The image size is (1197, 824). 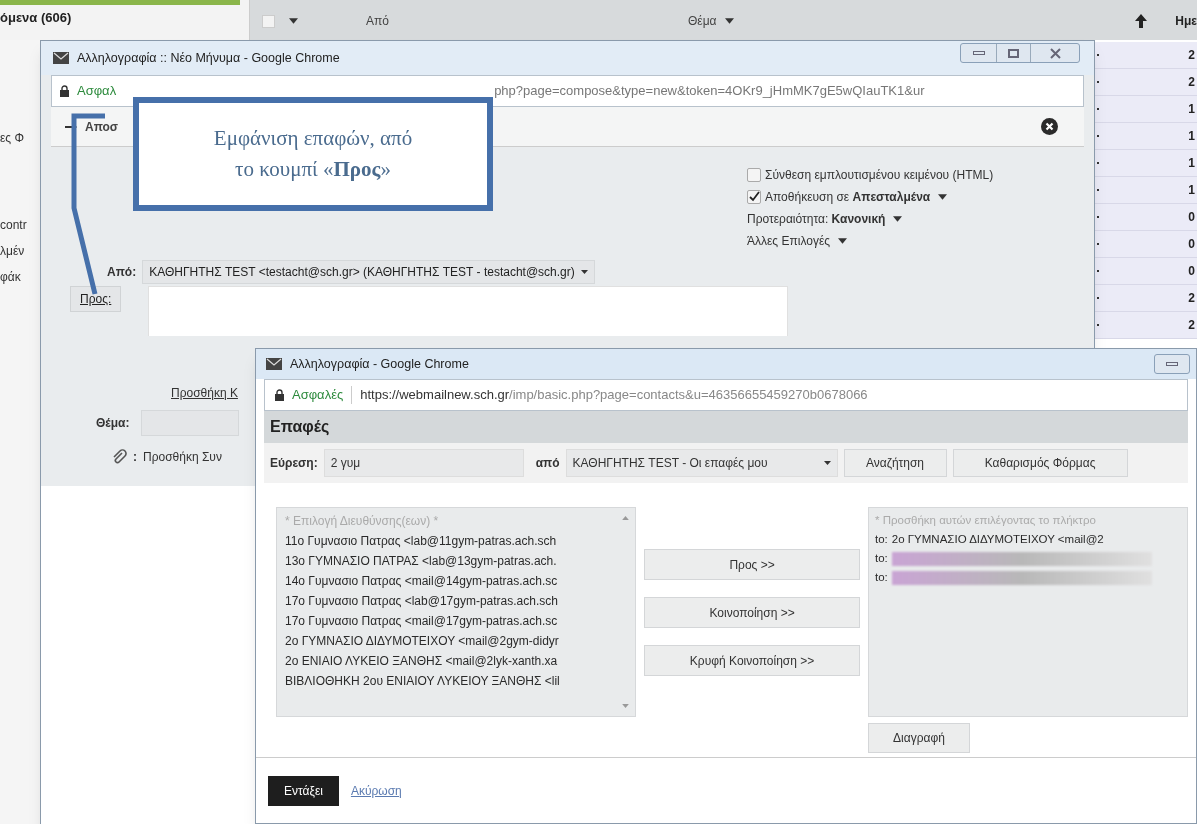 What do you see at coordinates (379, 364) in the screenshot?
I see `window-title: Αλληλογραφία - Google Chrome` at bounding box center [379, 364].